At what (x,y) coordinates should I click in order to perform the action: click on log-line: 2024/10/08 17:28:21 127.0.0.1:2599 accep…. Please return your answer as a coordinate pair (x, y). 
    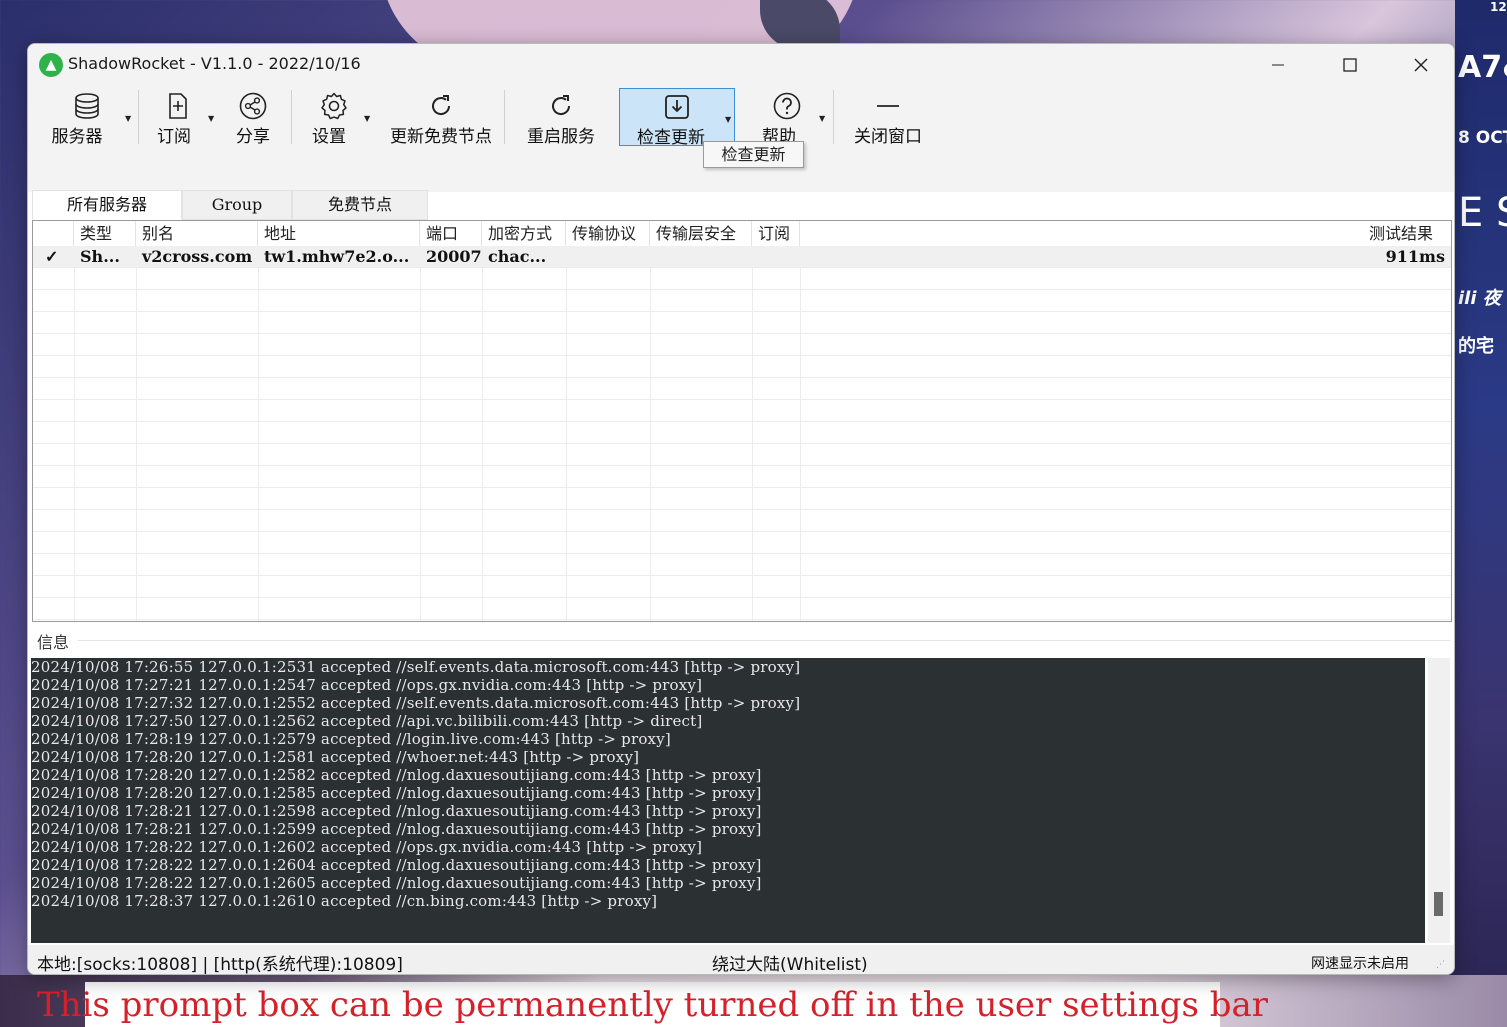
    Looking at the image, I should click on (396, 829).